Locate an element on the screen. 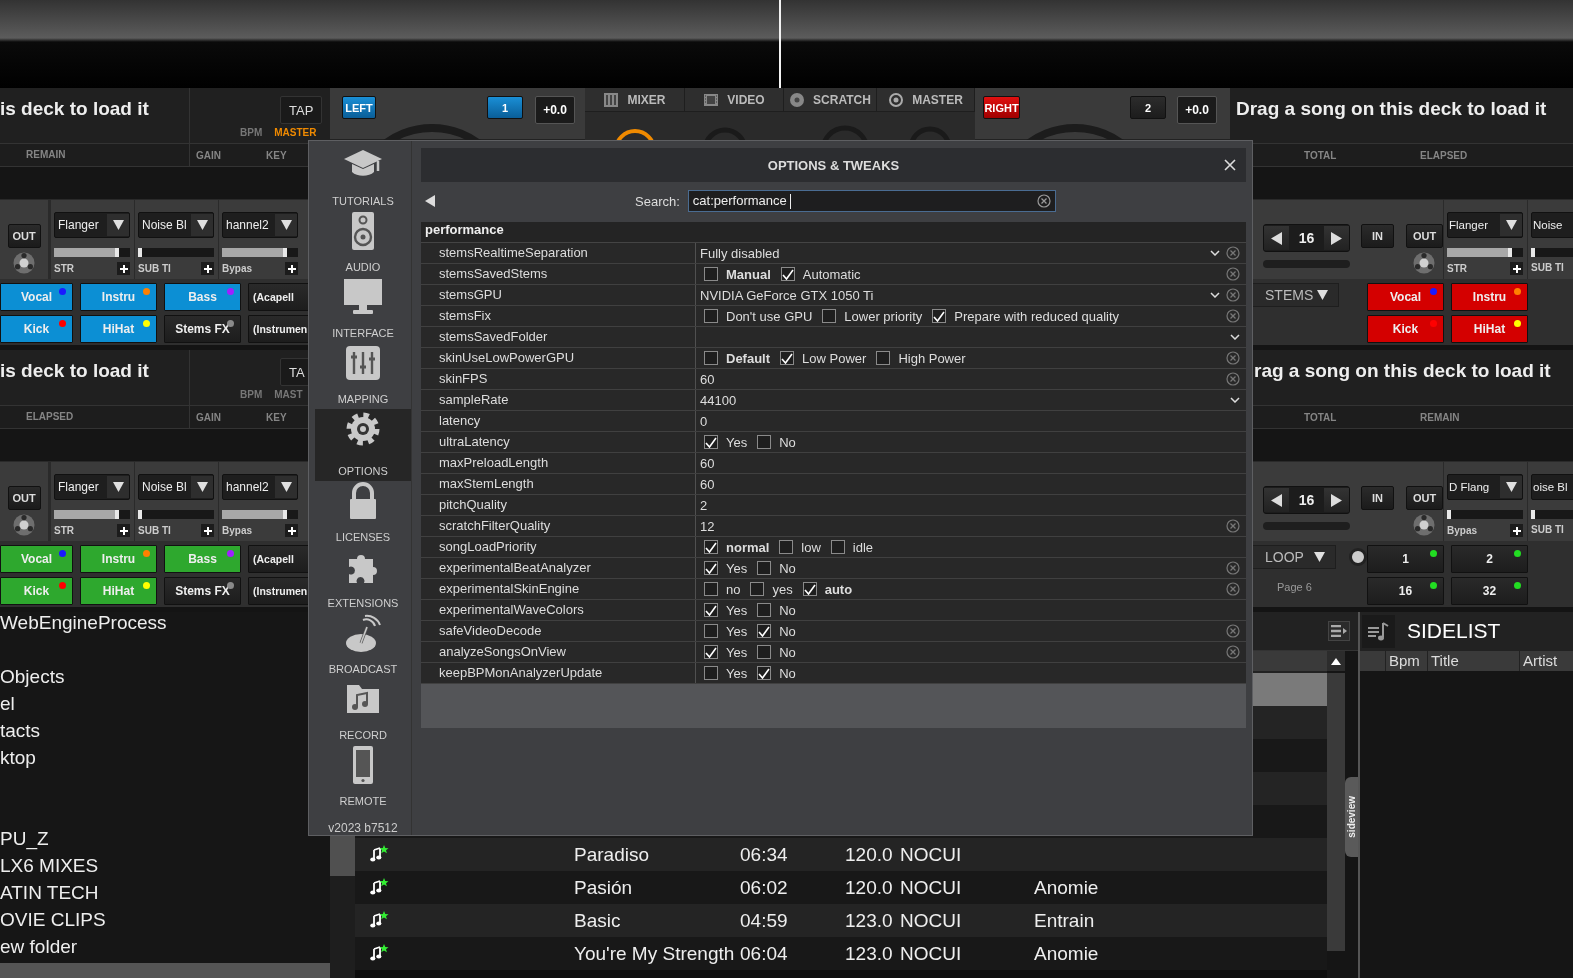  setting-name: stemsRealtimeSeparation is located at coordinates (558, 253).